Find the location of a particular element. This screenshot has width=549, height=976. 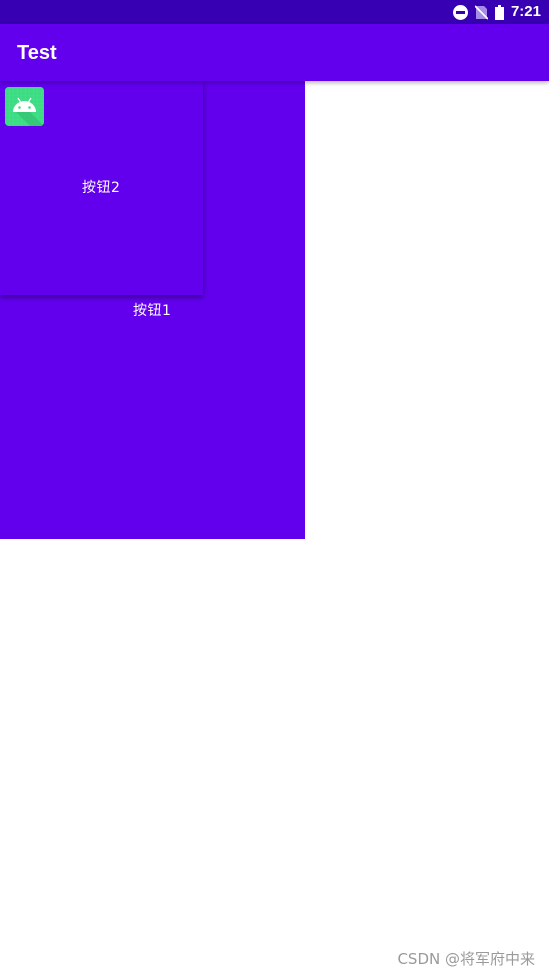

button-2-label: 按钮2 is located at coordinates (101, 188).